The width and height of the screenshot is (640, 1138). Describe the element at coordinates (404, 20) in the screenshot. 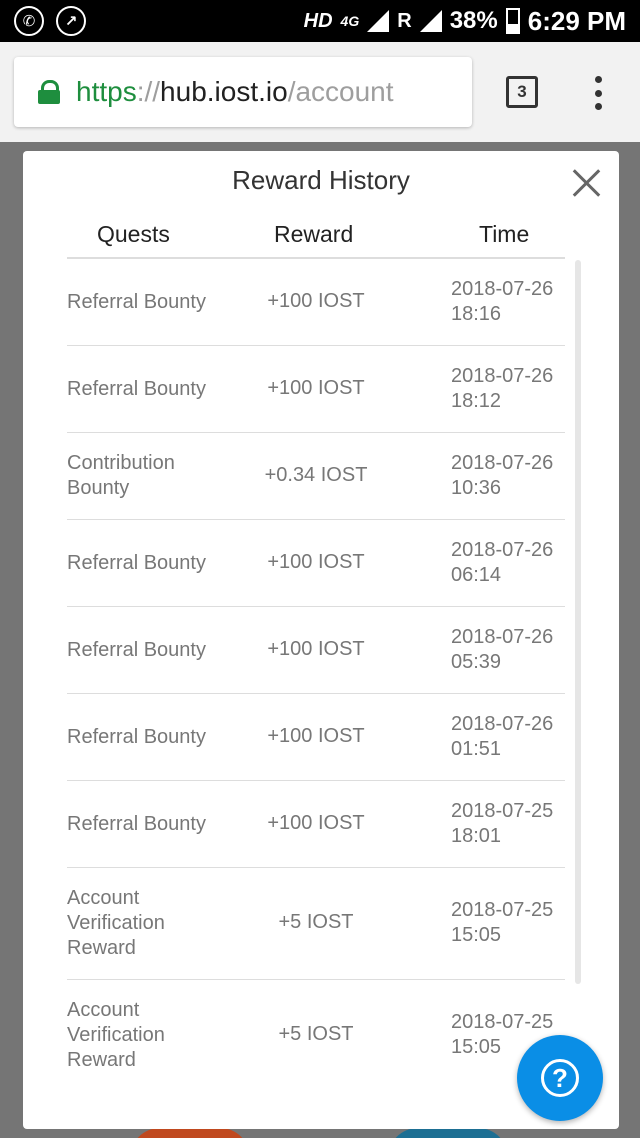

I see `roaming-indicator: R` at that location.